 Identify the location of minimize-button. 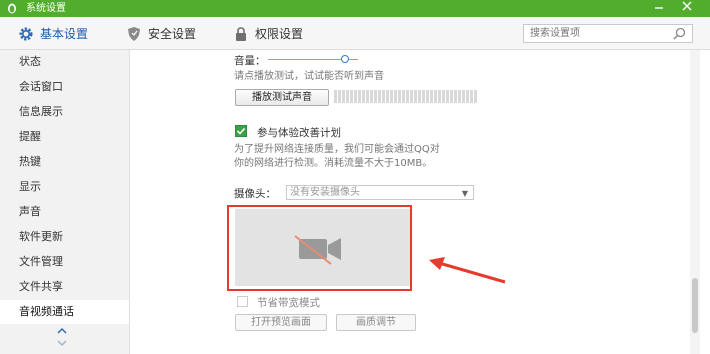
(659, 8).